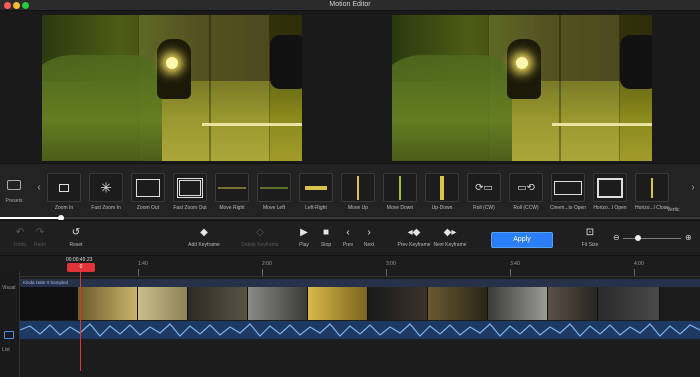  What do you see at coordinates (358, 187) in the screenshot?
I see `move-up-icon` at bounding box center [358, 187].